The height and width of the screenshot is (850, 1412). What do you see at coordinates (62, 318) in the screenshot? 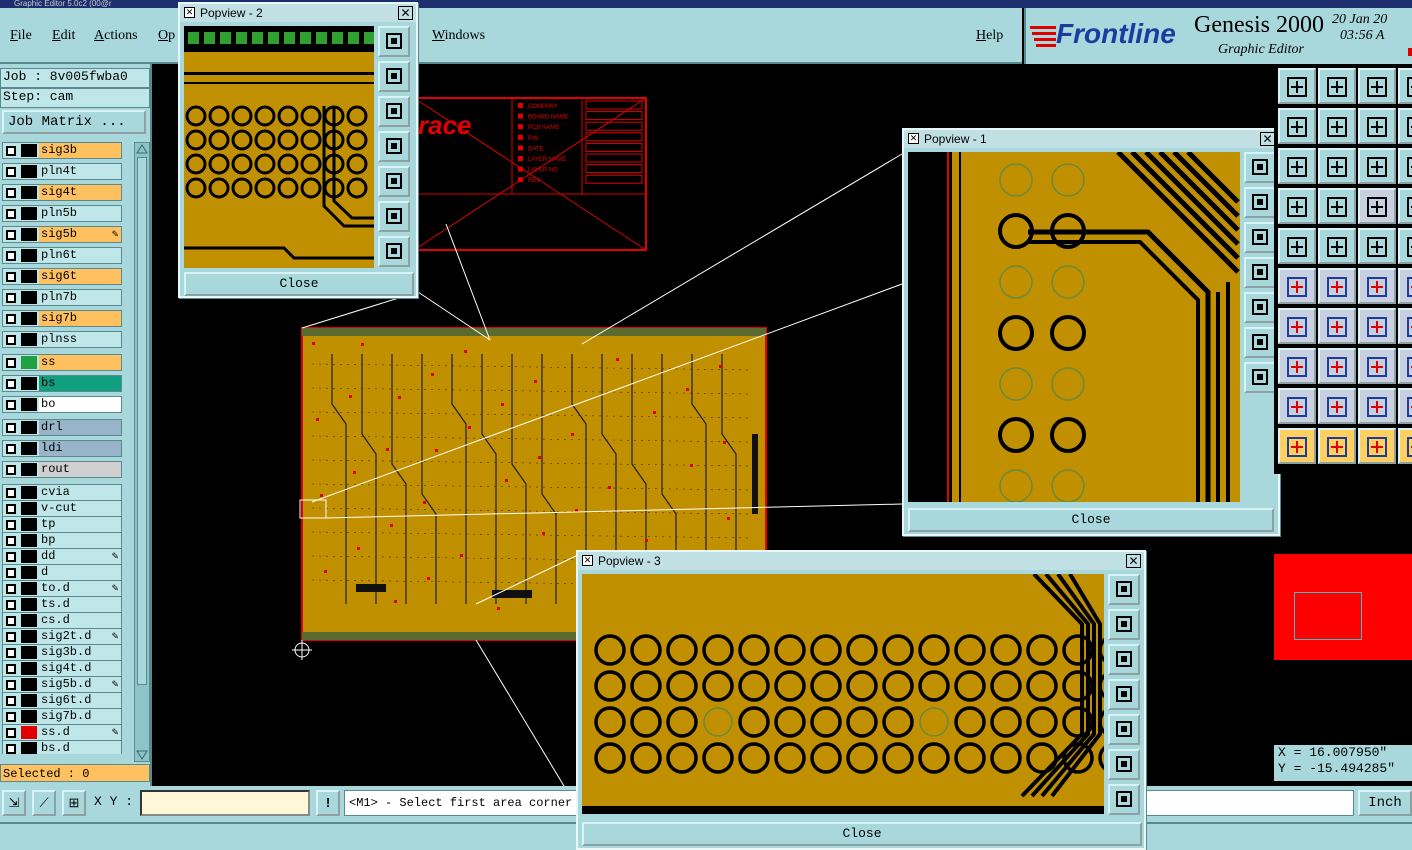
I see `layer-row: sig7b` at bounding box center [62, 318].